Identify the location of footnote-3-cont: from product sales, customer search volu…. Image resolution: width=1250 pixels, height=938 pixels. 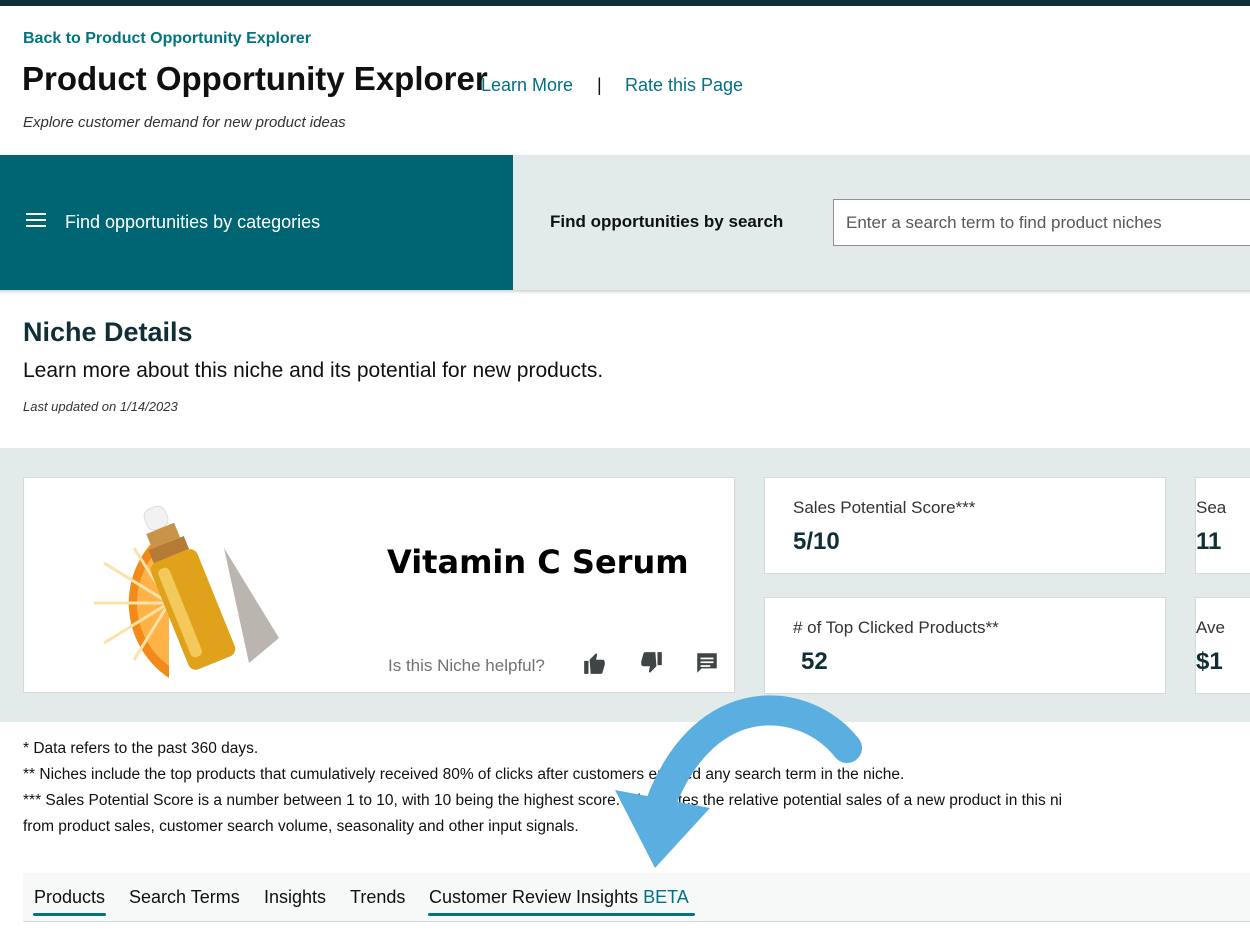
(301, 826).